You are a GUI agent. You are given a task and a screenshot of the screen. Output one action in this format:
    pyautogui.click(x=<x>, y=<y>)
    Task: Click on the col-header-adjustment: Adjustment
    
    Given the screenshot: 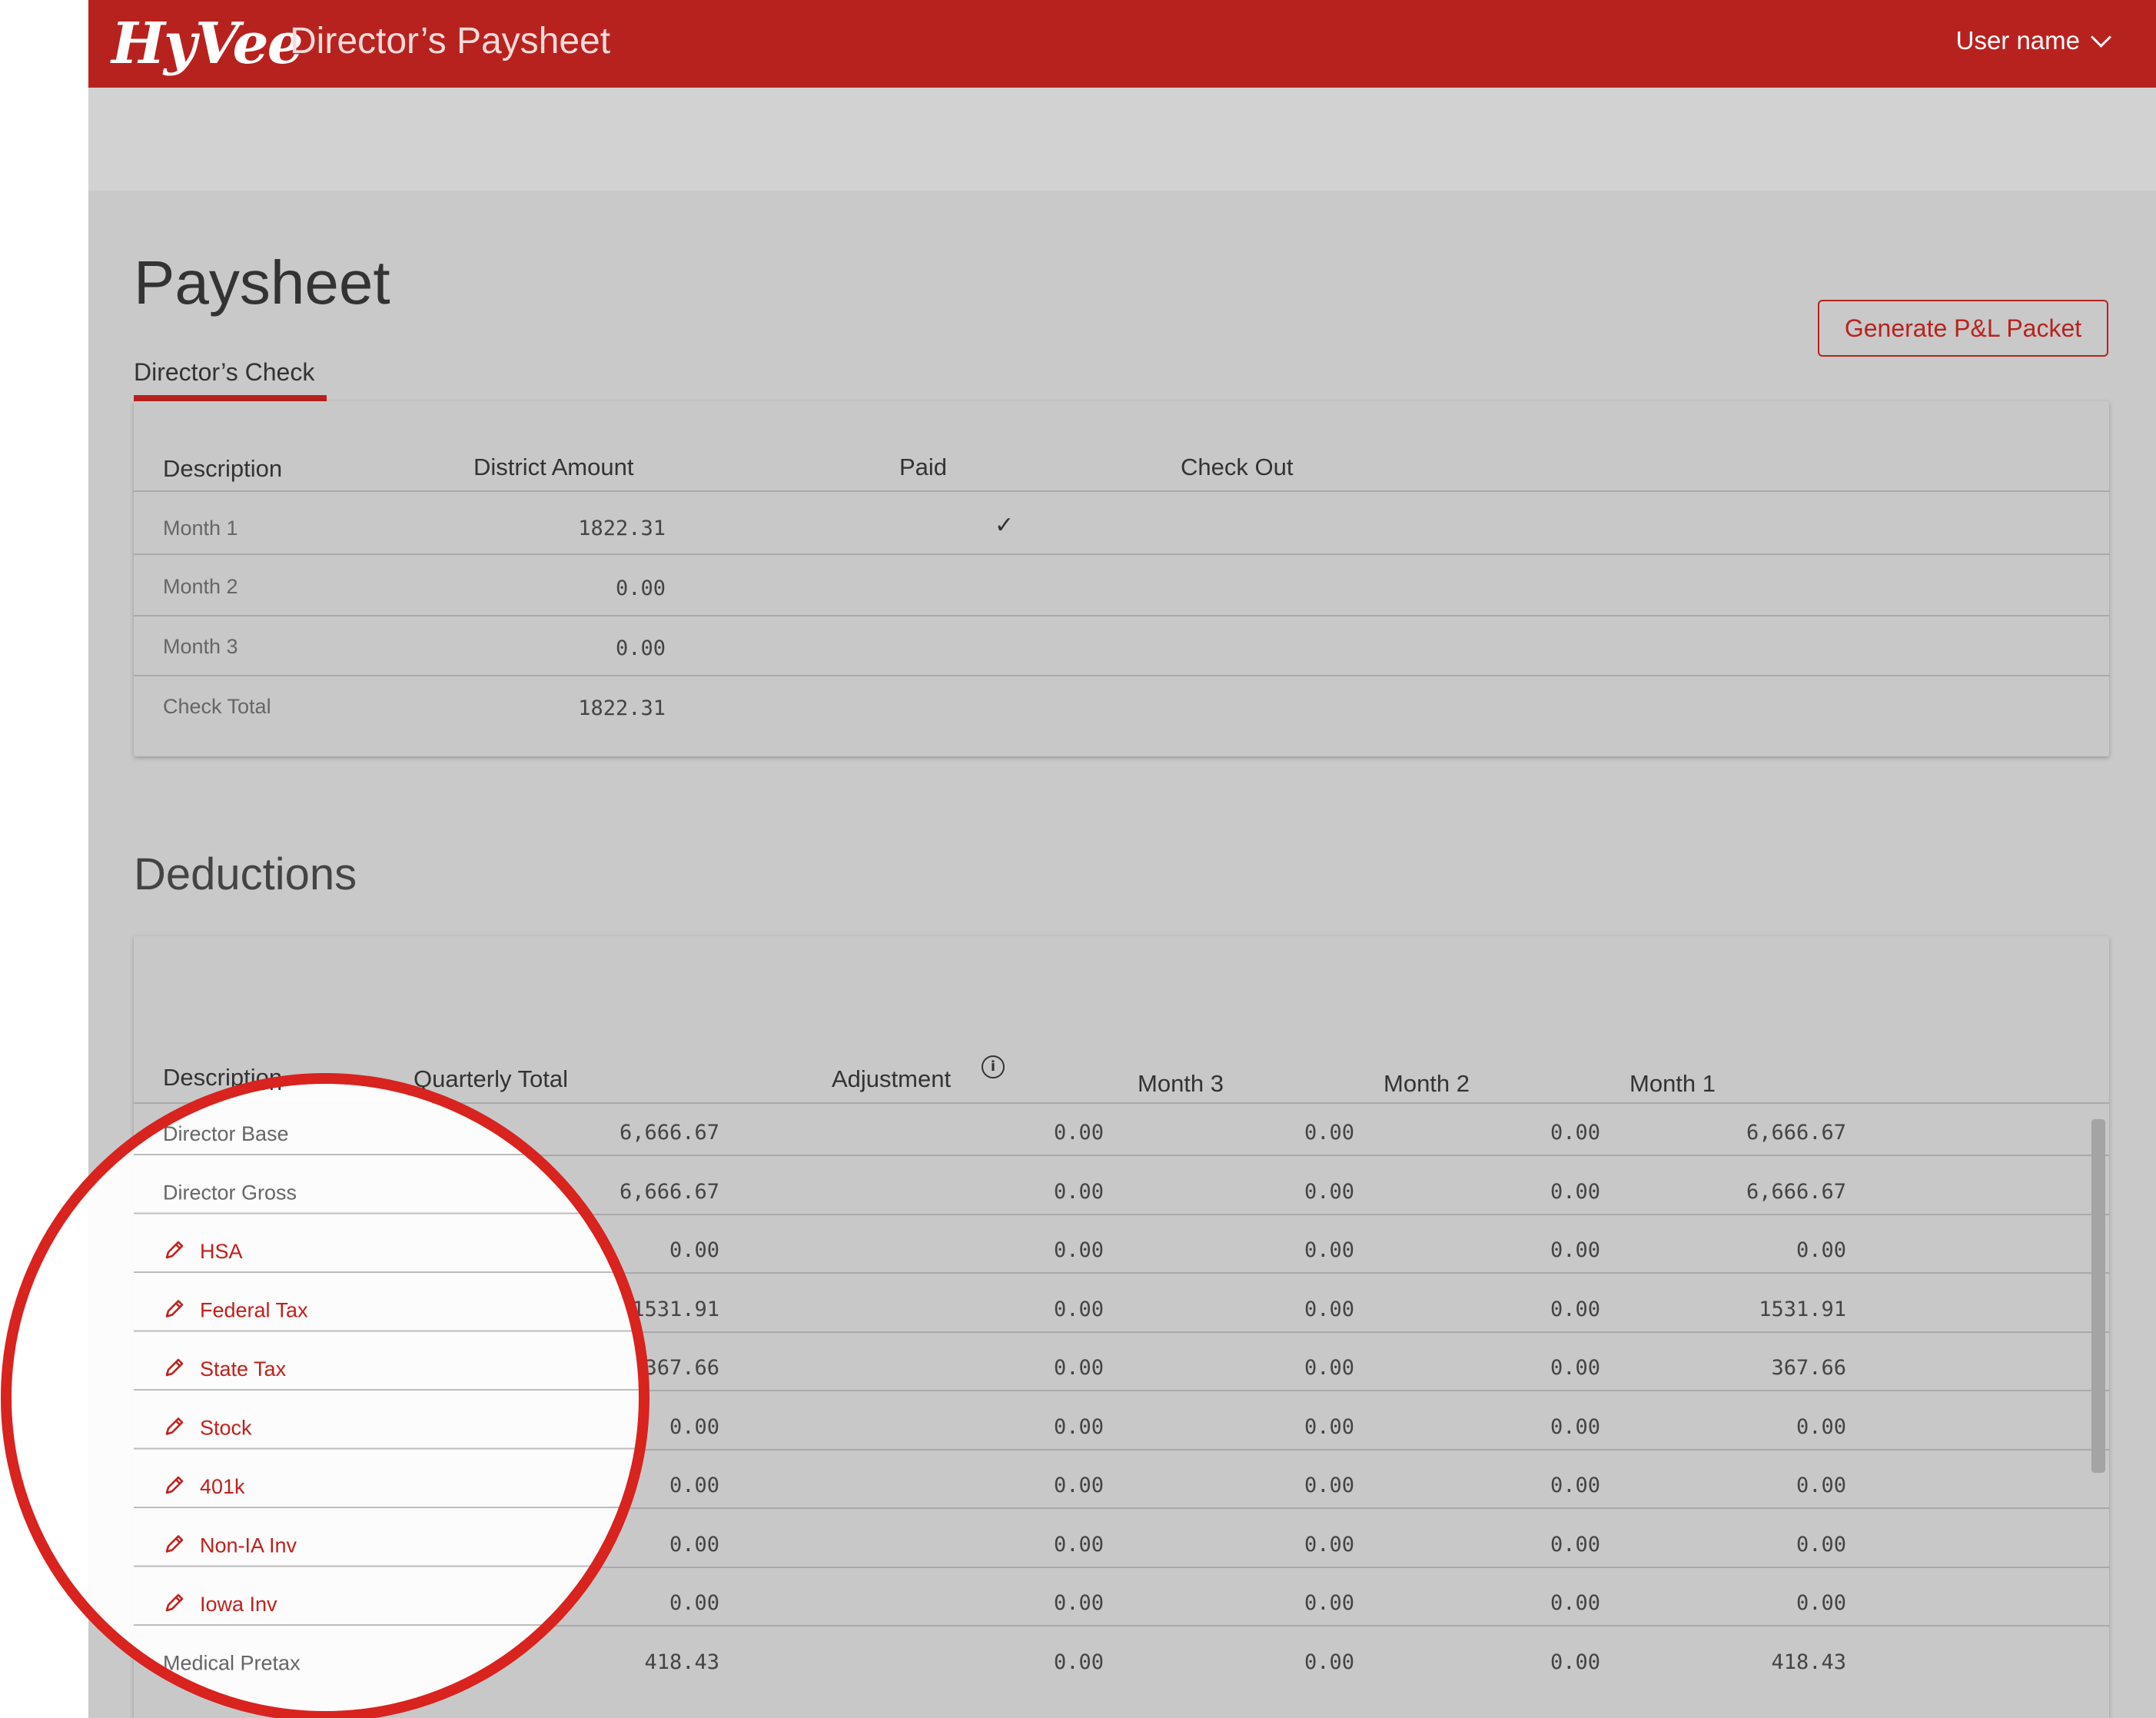 What is the action you would take?
    pyautogui.click(x=892, y=1078)
    